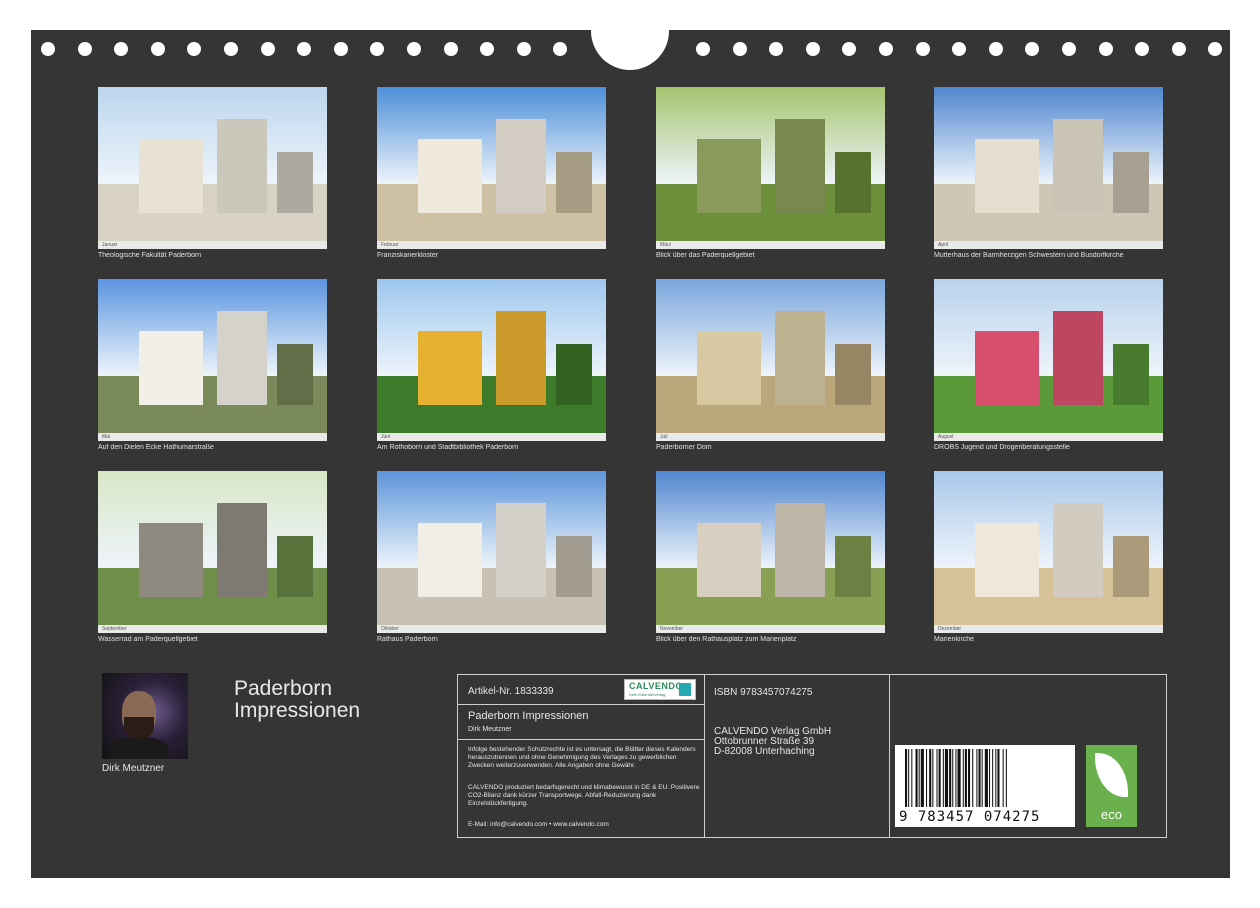  I want to click on author-name: Dirk Meutzner, so click(133, 768).